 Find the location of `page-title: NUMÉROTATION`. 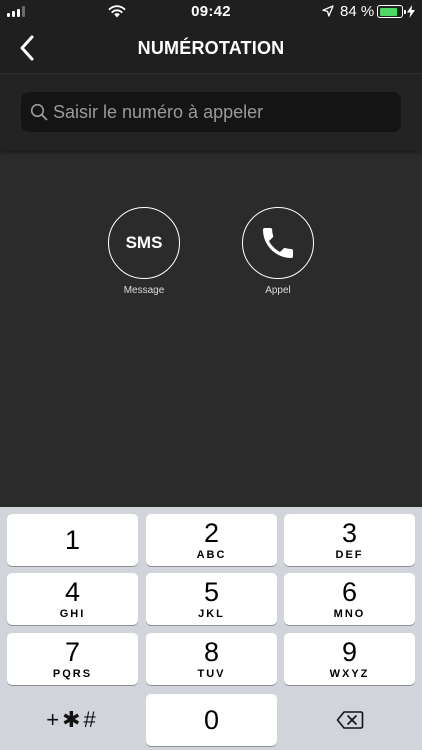

page-title: NUMÉROTATION is located at coordinates (211, 48).